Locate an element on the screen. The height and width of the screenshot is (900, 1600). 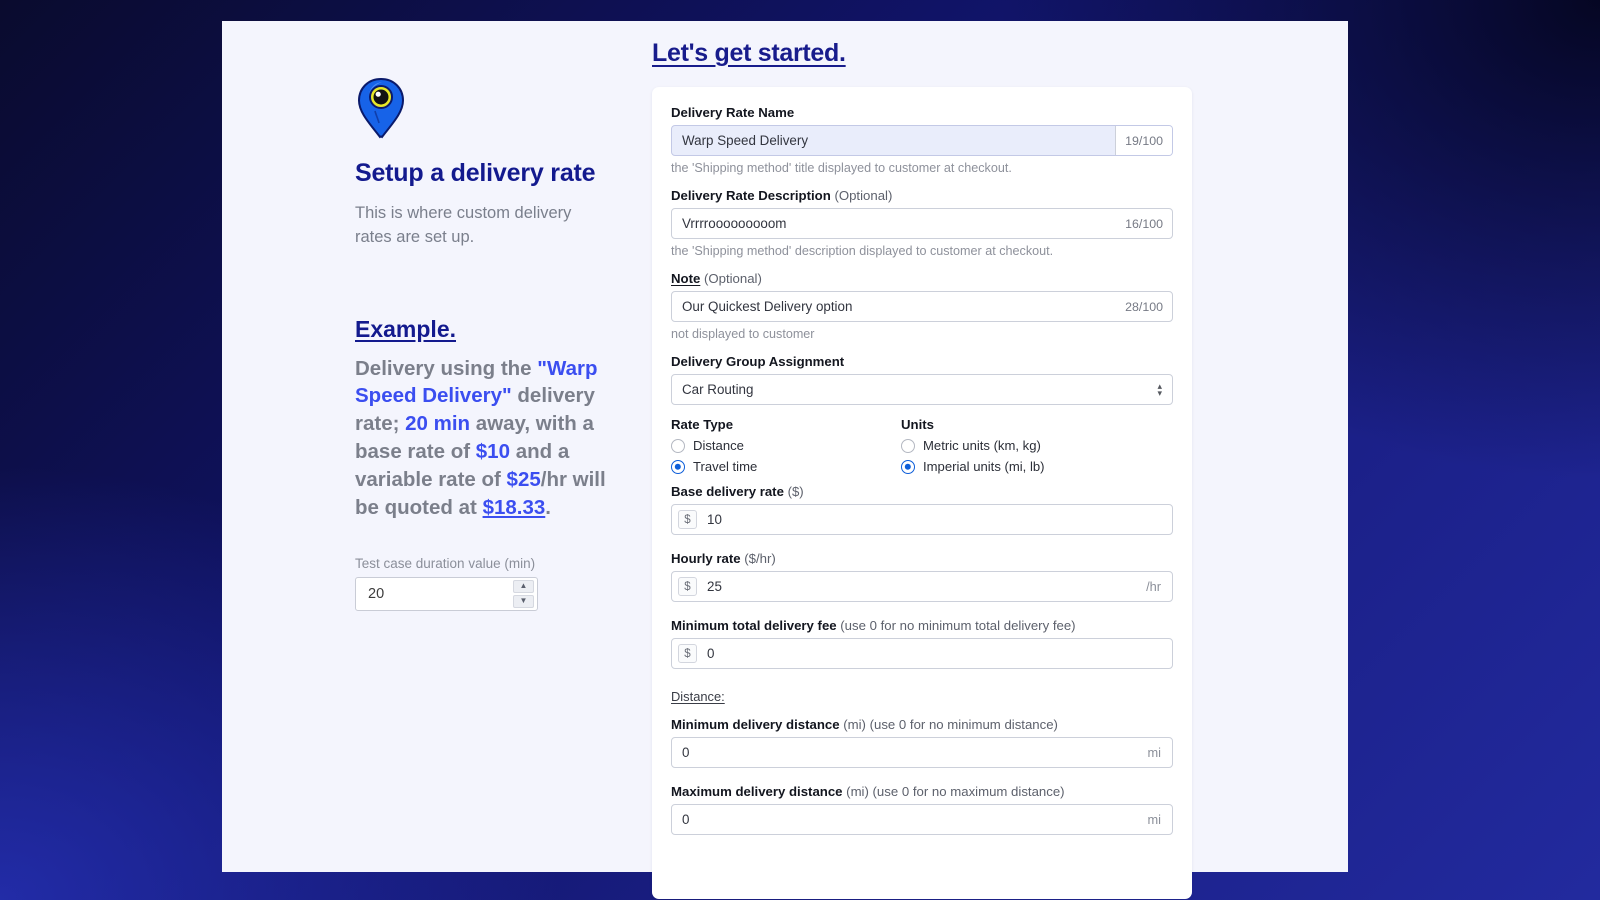
page-title: Setup a delivery rate is located at coordinates (475, 173).